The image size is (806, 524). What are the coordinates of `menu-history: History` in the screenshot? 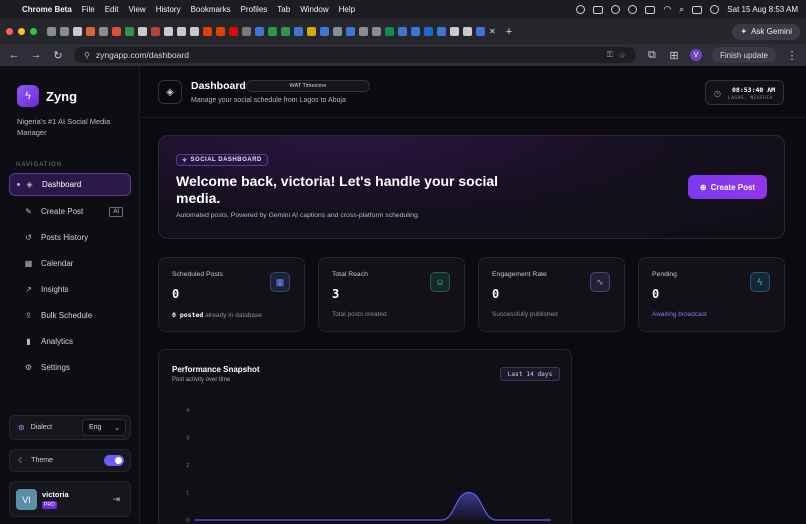 It's located at (168, 9).